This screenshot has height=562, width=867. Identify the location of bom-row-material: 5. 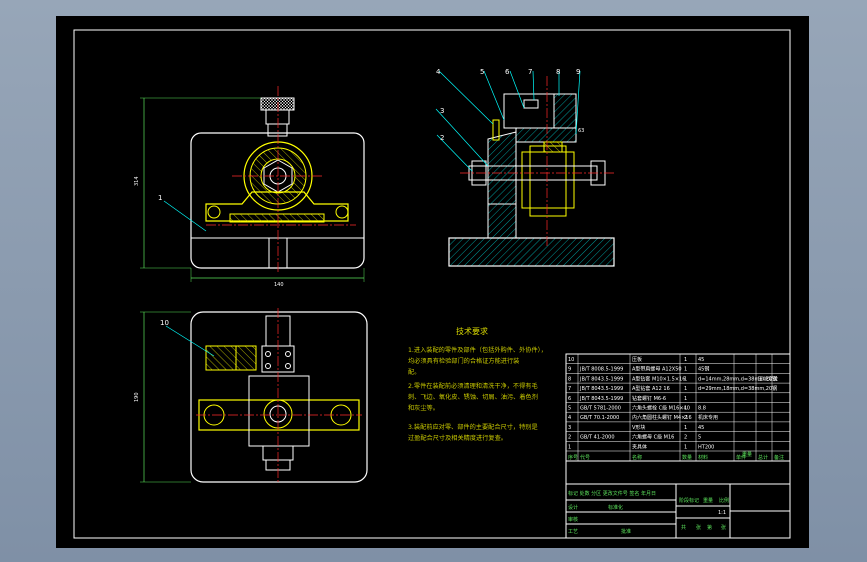
(699, 438).